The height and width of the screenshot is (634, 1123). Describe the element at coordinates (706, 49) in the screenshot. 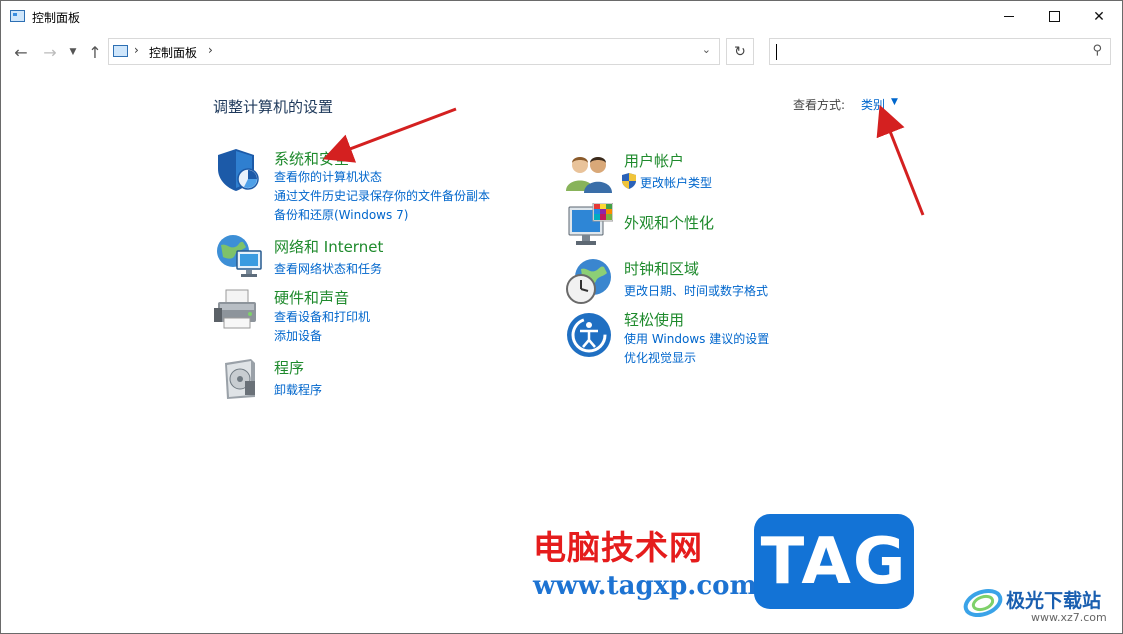

I see `chevron-down-icon: ⌄` at that location.